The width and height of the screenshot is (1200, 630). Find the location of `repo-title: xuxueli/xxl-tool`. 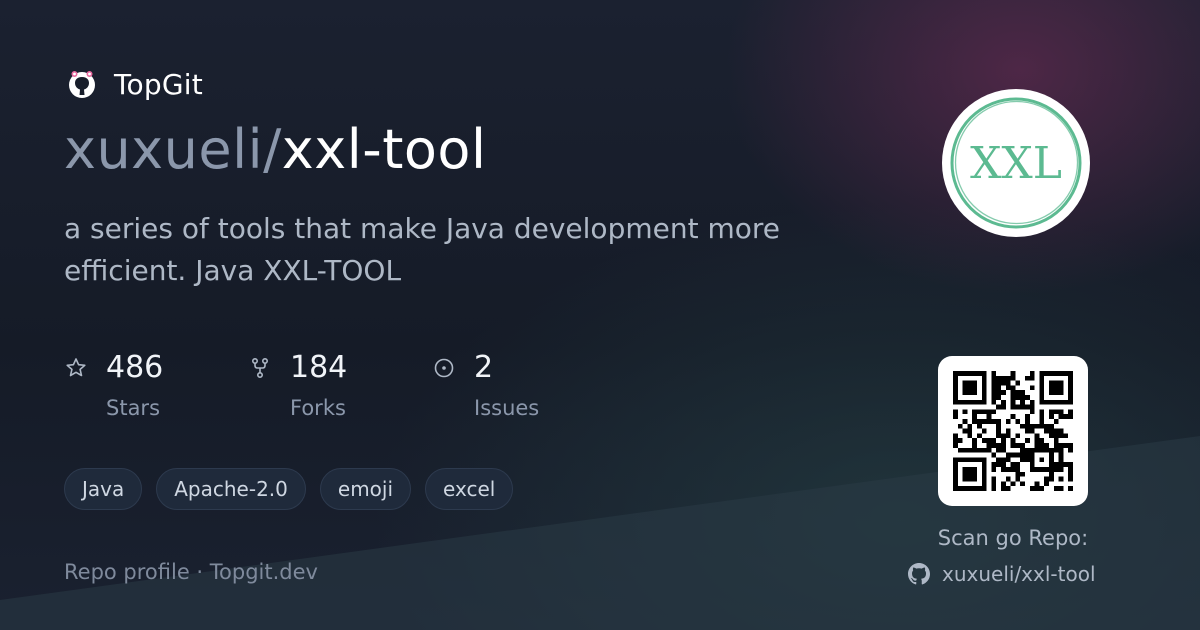

repo-title: xuxueli/xxl-tool is located at coordinates (275, 150).